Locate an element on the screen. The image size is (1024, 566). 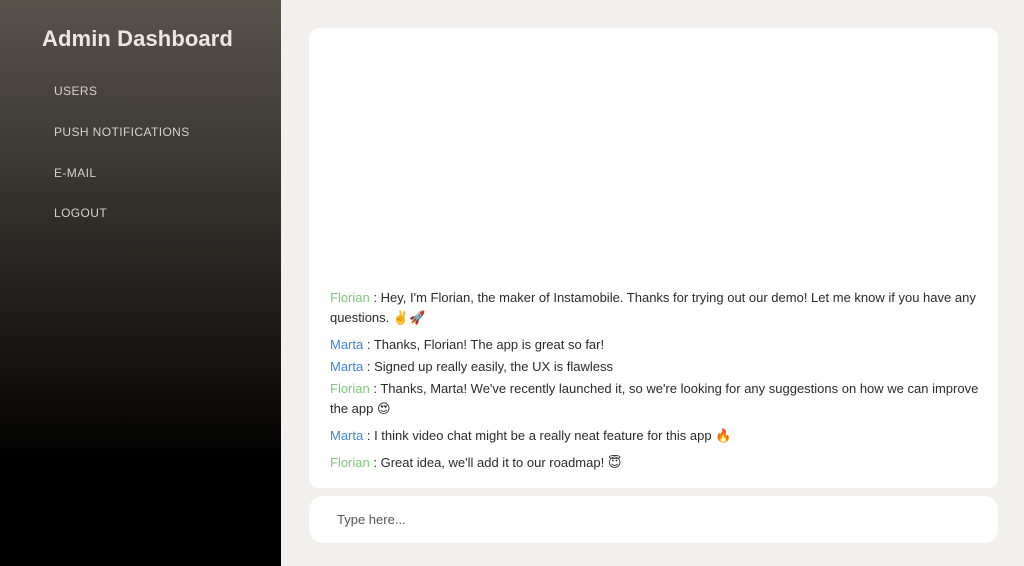
sidebar-item-push-notifications: PUSH NOTIFICATIONS is located at coordinates (122, 132).